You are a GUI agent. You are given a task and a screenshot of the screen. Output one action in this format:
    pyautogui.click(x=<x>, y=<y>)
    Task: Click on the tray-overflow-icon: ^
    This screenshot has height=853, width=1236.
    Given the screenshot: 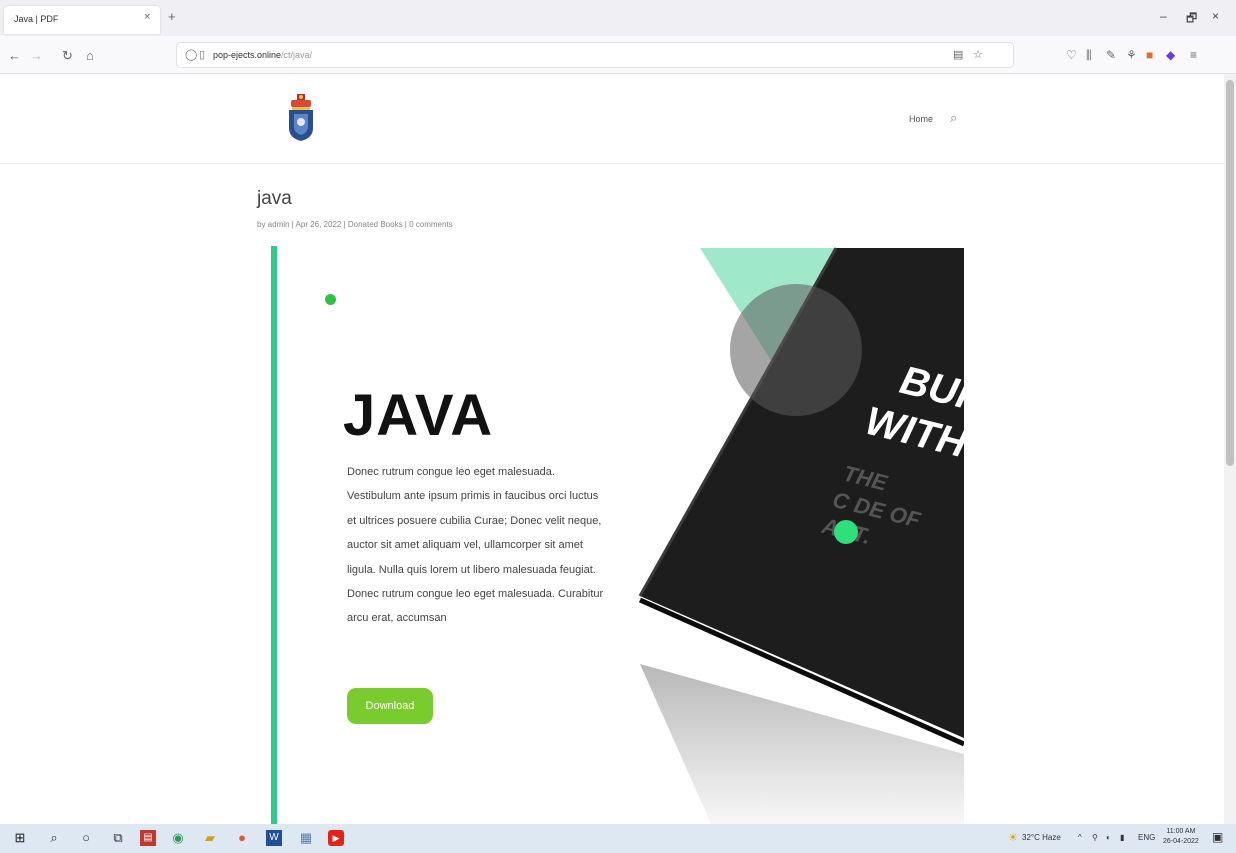 What is the action you would take?
    pyautogui.click(x=1080, y=837)
    